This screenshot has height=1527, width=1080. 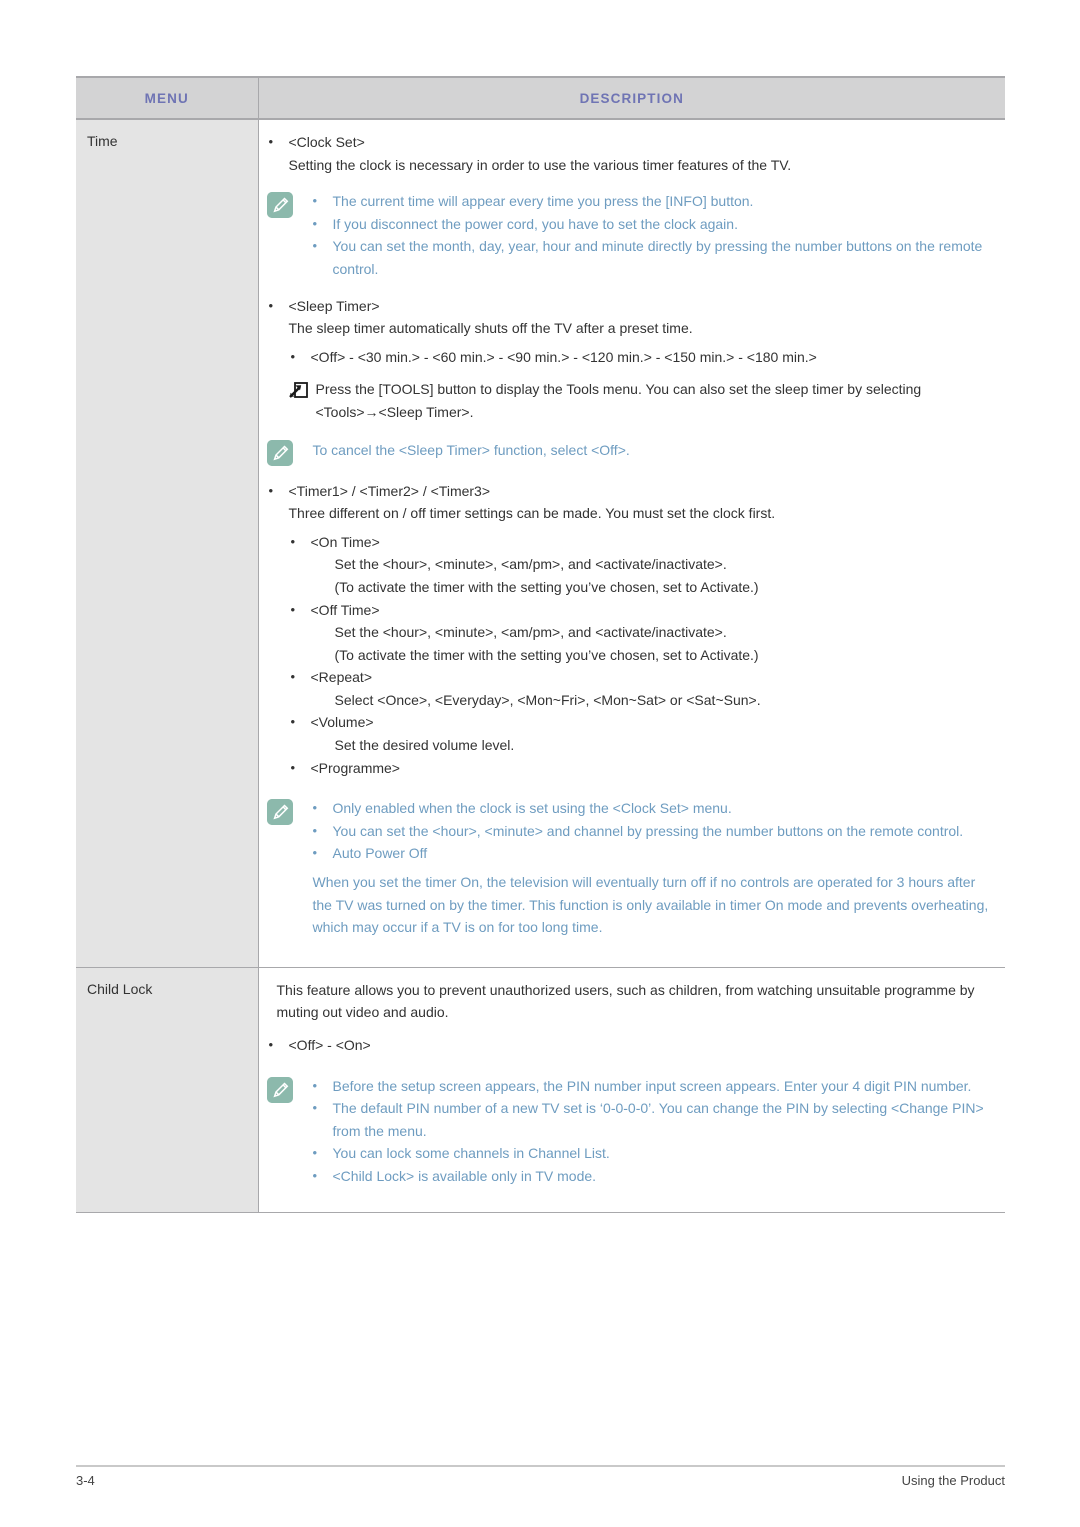 What do you see at coordinates (345, 541) in the screenshot?
I see `list-item-label: <On Time>` at bounding box center [345, 541].